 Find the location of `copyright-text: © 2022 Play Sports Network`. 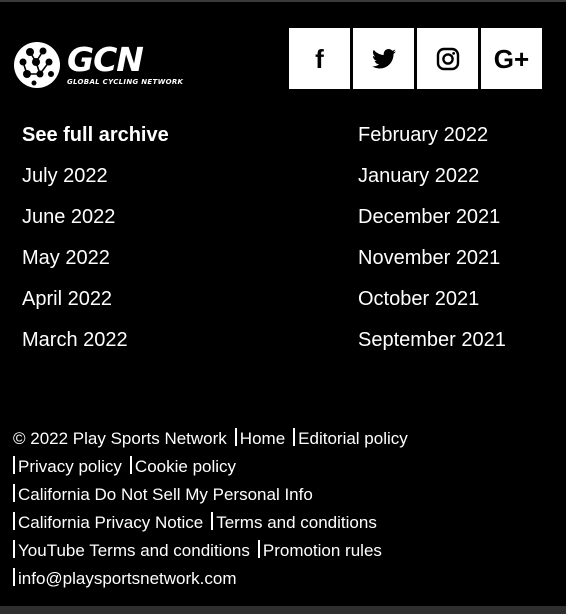

copyright-text: © 2022 Play Sports Network is located at coordinates (120, 438).